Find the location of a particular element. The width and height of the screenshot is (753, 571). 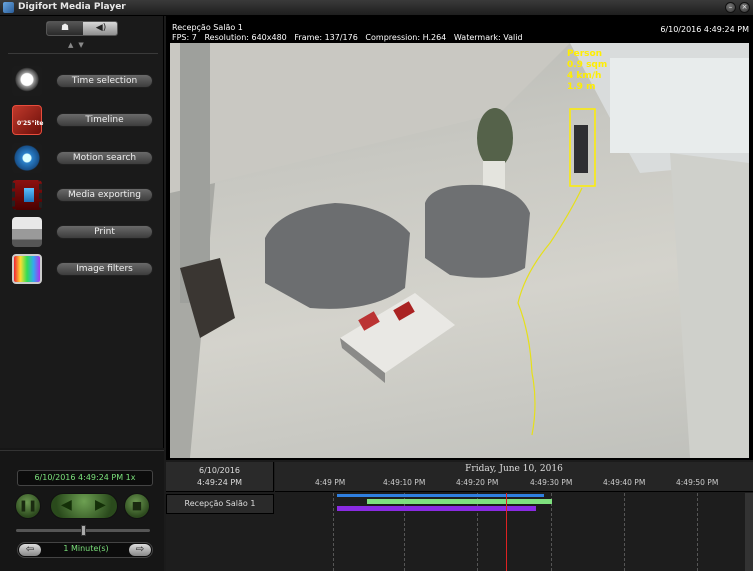

minimize-button: – is located at coordinates (730, 7).